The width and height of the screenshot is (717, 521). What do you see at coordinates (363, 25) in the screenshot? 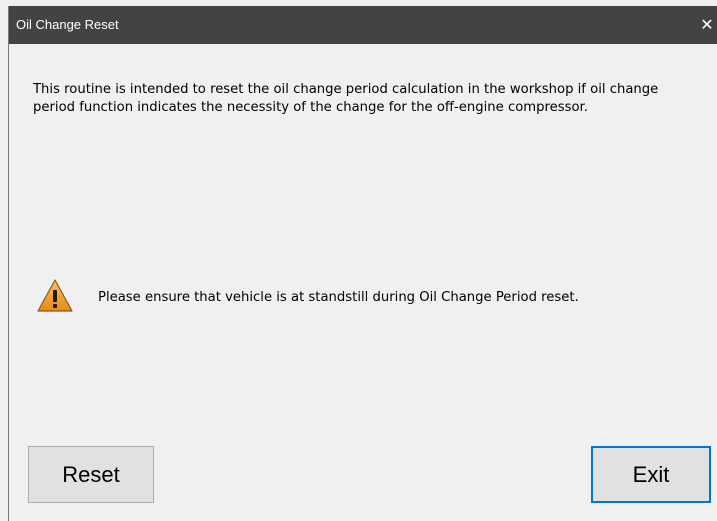
I see `title-bar: Oil Change Reset ✕` at bounding box center [363, 25].